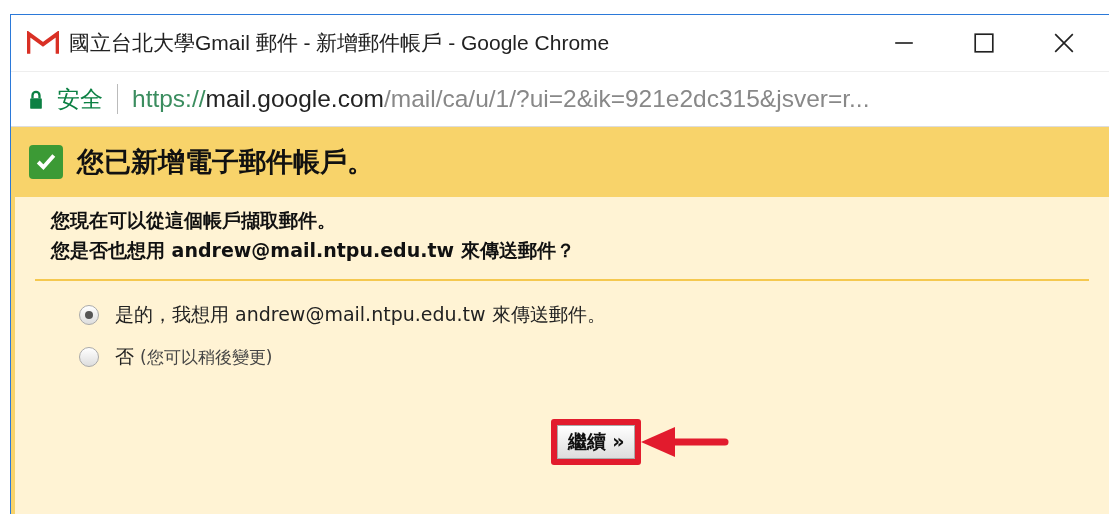 This screenshot has width=1109, height=515. I want to click on message-text: 您現在可以從這個帳戶擷取郵件。, so click(193, 220).